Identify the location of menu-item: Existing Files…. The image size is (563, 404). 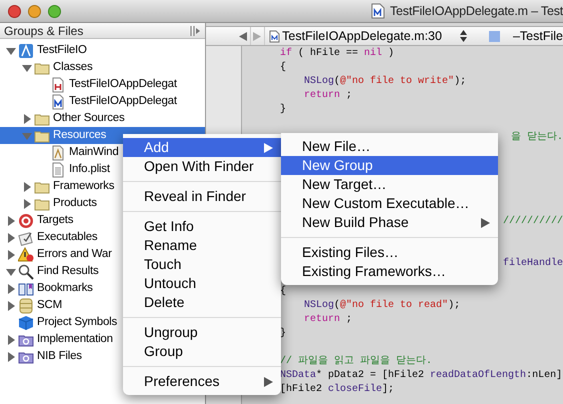
(389, 252).